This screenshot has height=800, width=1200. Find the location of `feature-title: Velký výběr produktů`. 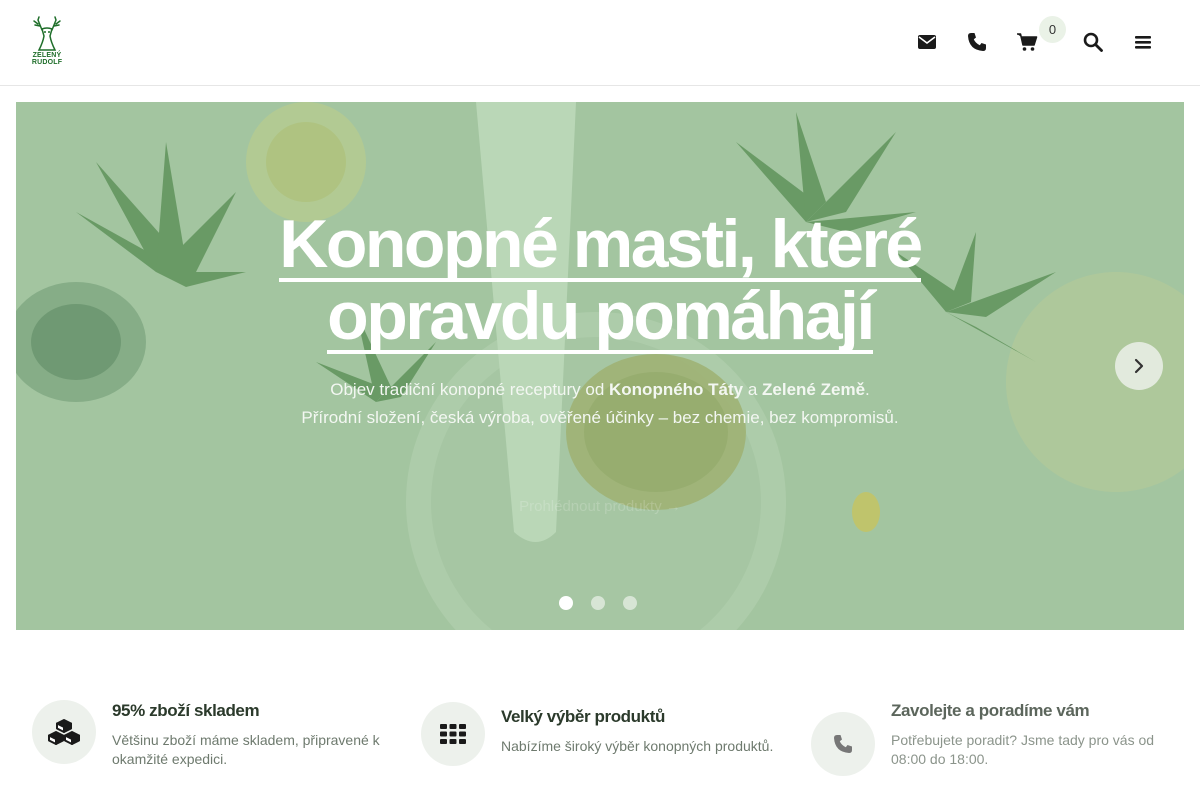

feature-title: Velký výběr produktů is located at coordinates (583, 716).